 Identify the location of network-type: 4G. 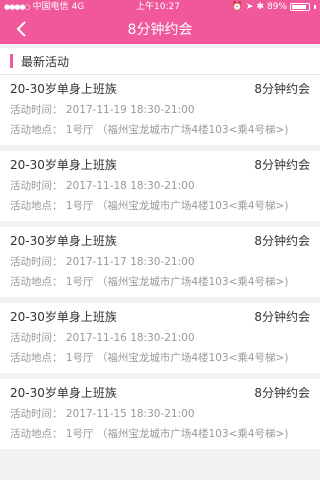
(78, 7).